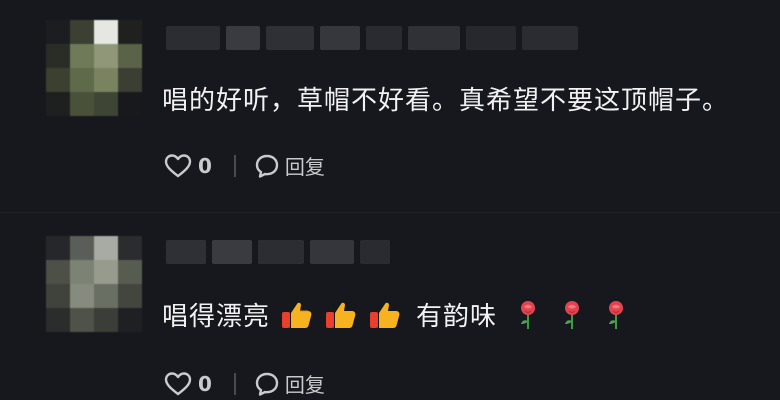 The image size is (780, 400). I want to click on comment-text-start: 唱得漂亮, so click(216, 317).